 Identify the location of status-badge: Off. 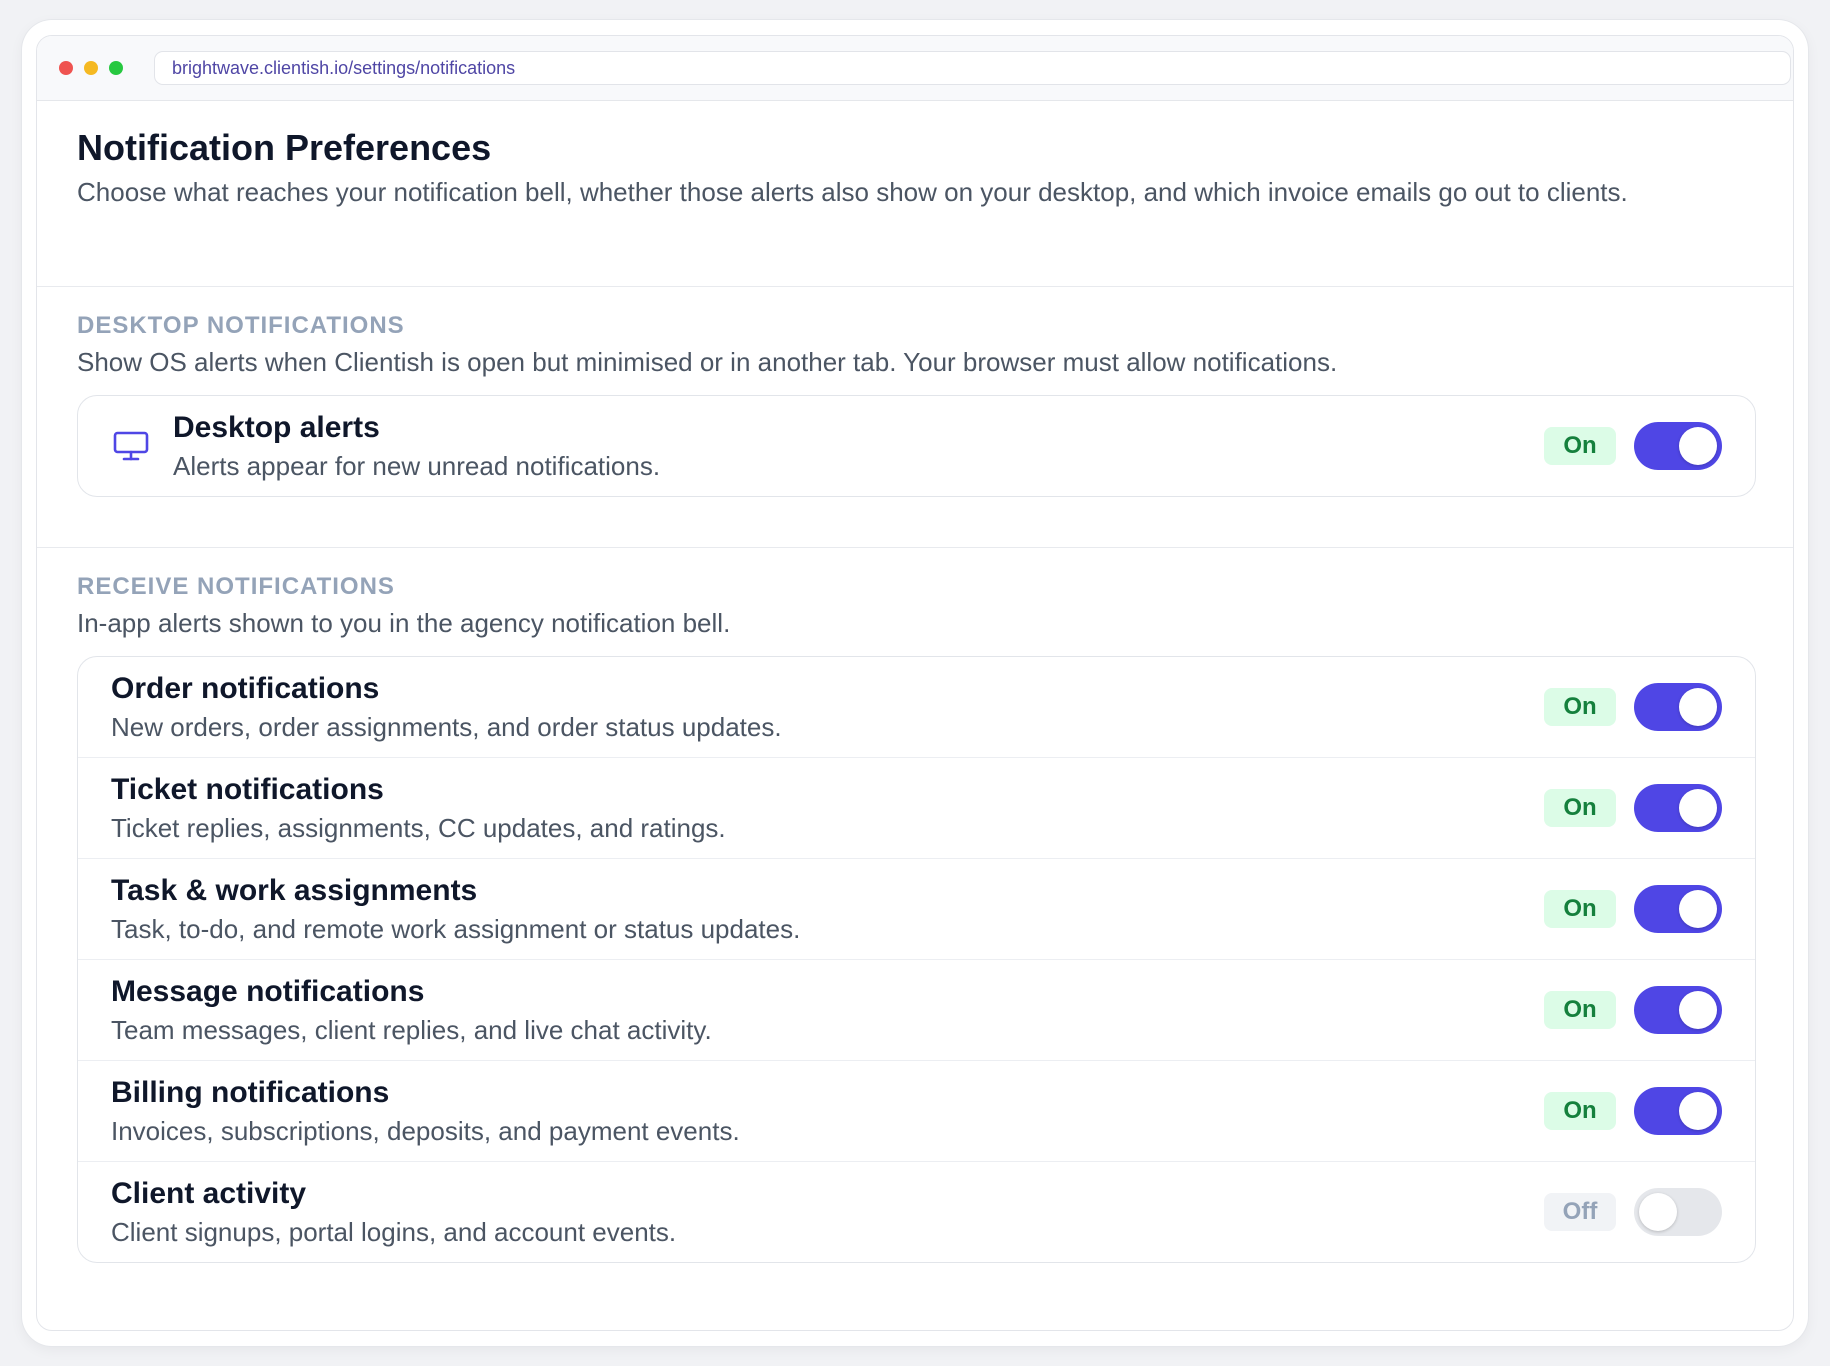
(1580, 1212).